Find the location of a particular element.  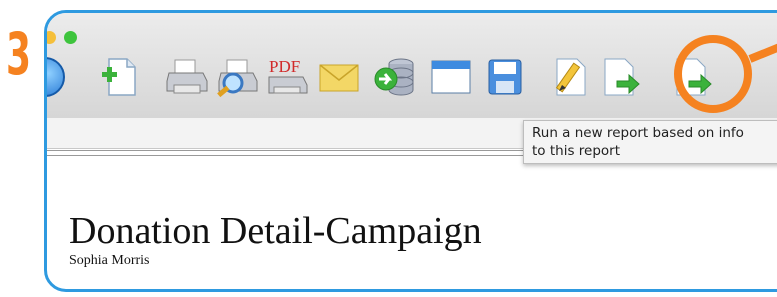

export-database-icon is located at coordinates (395, 77).